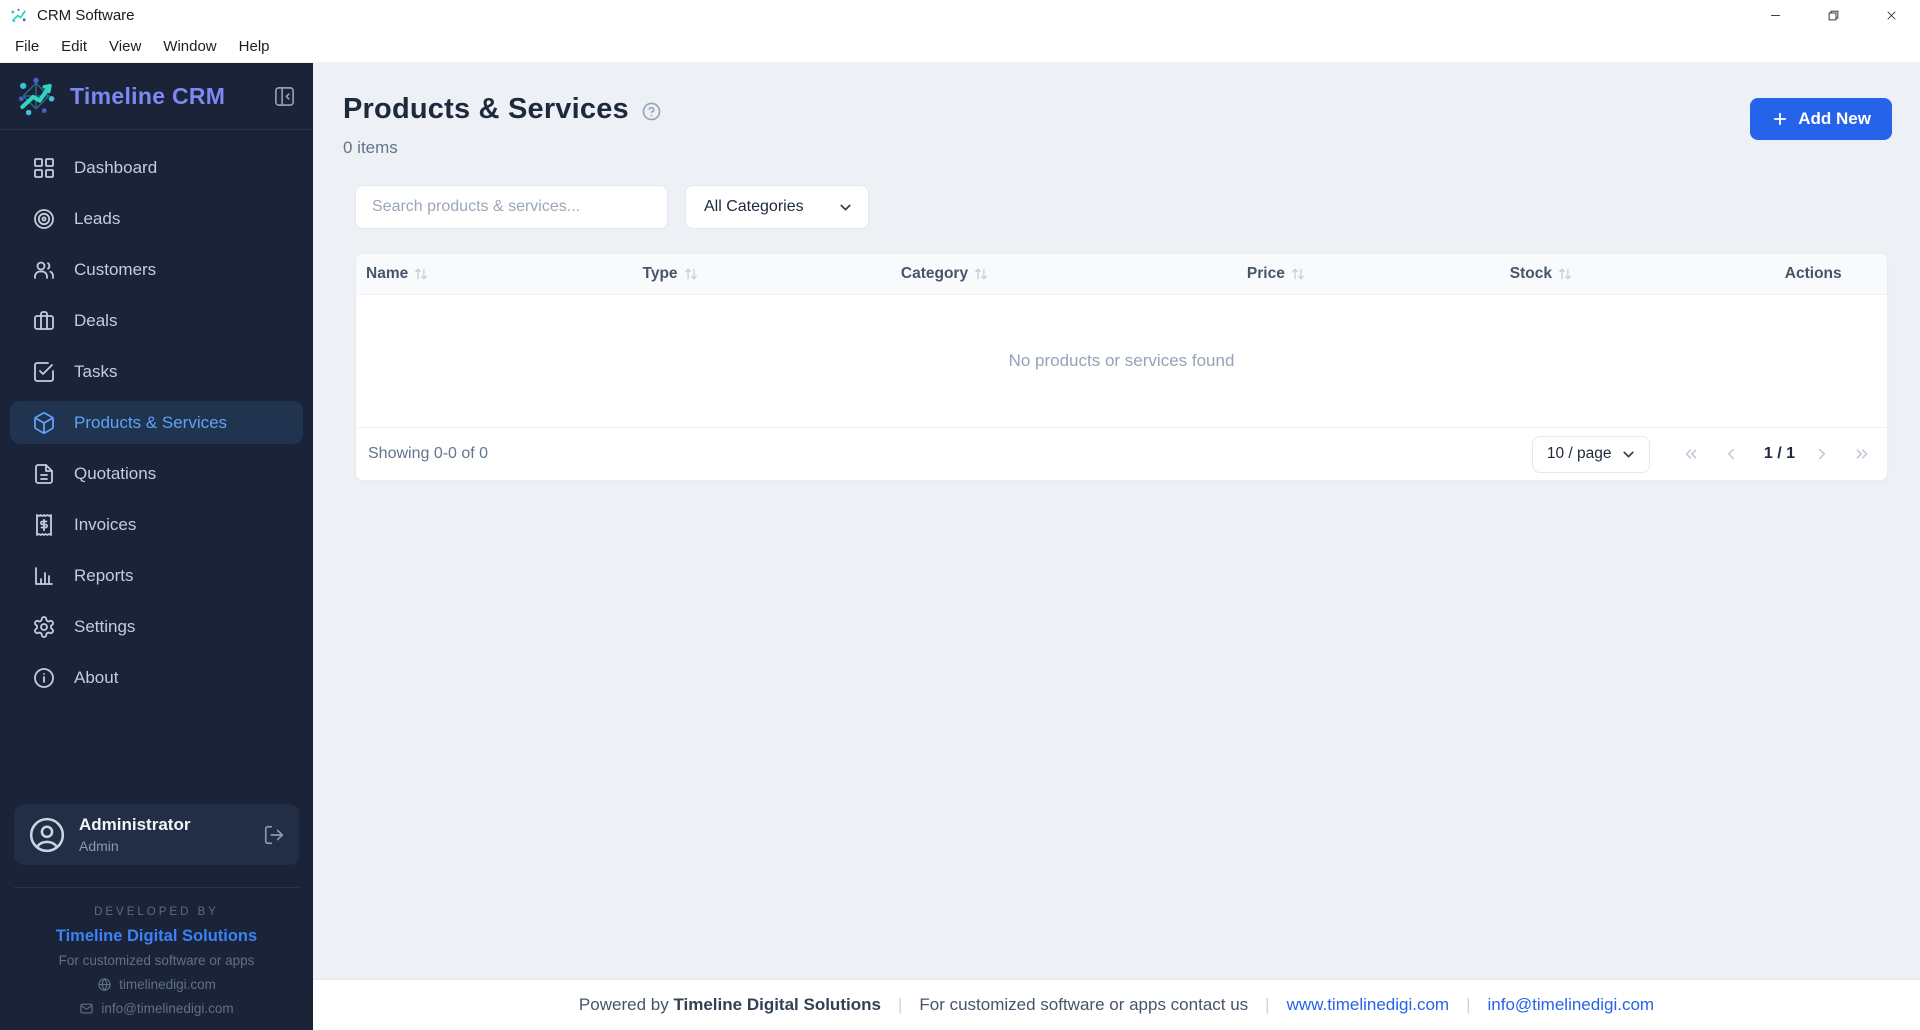 The width and height of the screenshot is (1920, 1030). I want to click on minimize-icon, so click(1775, 15).